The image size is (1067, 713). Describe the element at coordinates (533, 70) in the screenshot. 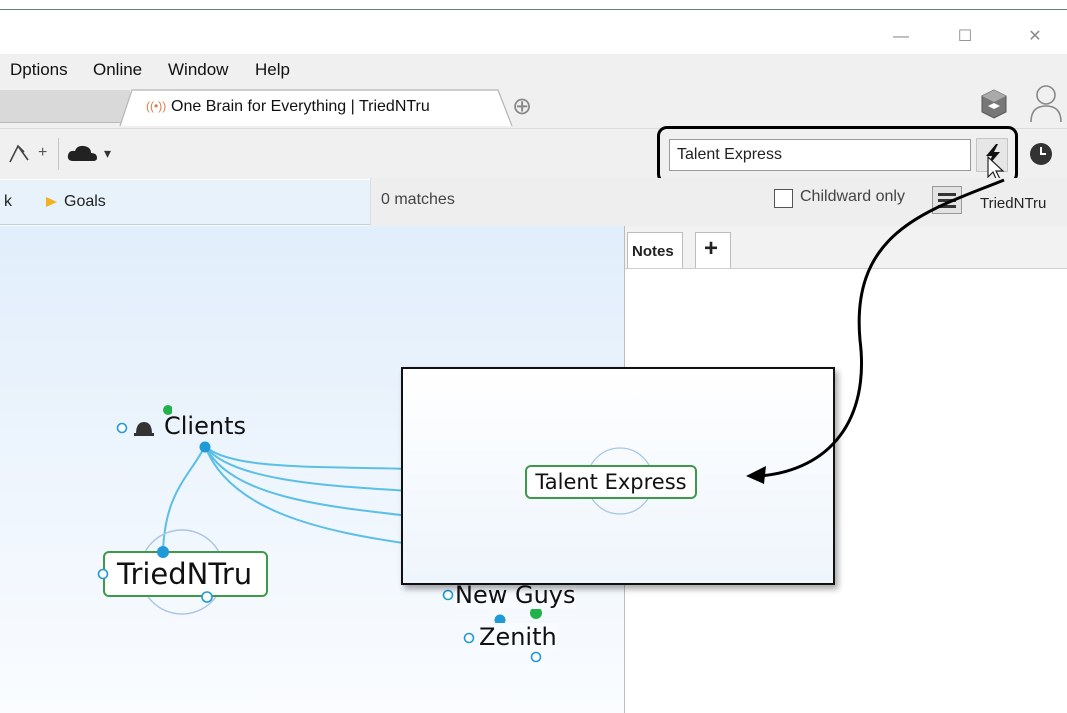

I see `menu-bar: Dptions Online Window Help` at that location.